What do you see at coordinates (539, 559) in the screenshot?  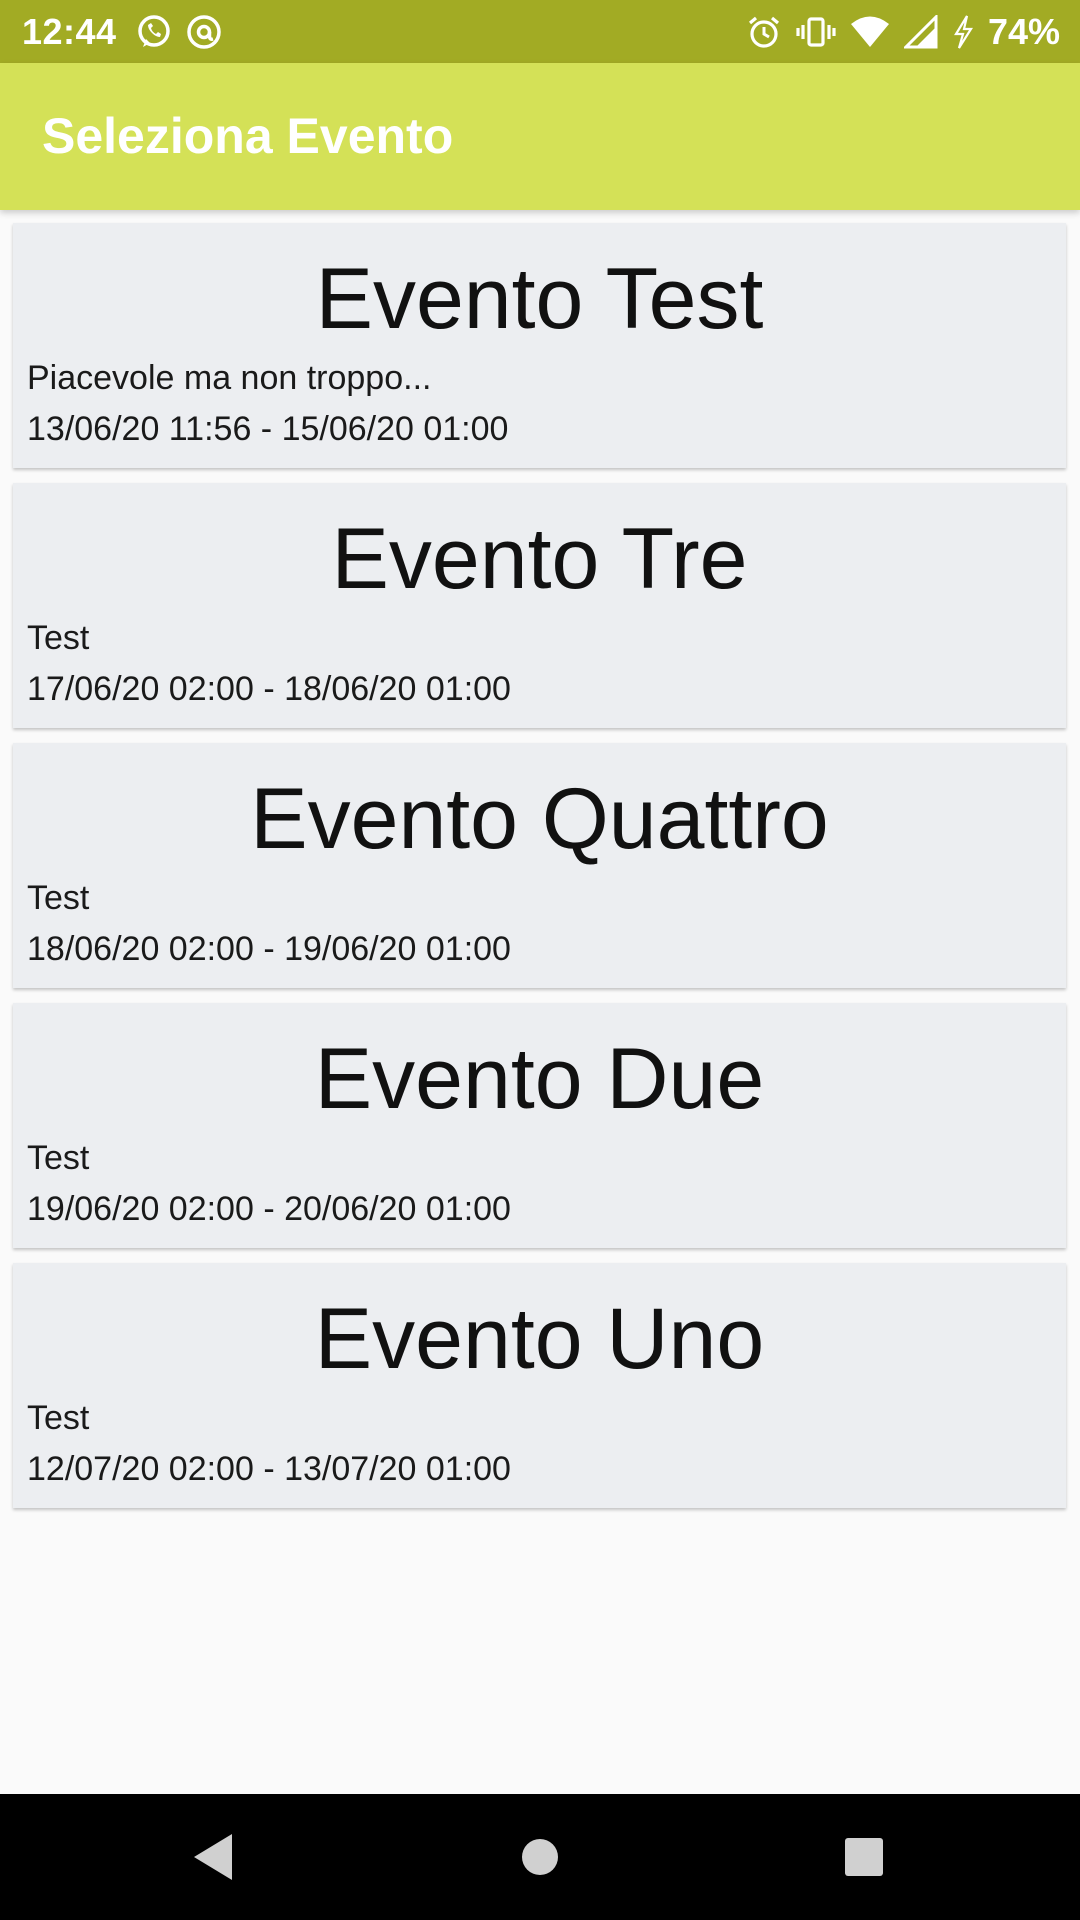 I see `event-title: Evento Tre` at bounding box center [539, 559].